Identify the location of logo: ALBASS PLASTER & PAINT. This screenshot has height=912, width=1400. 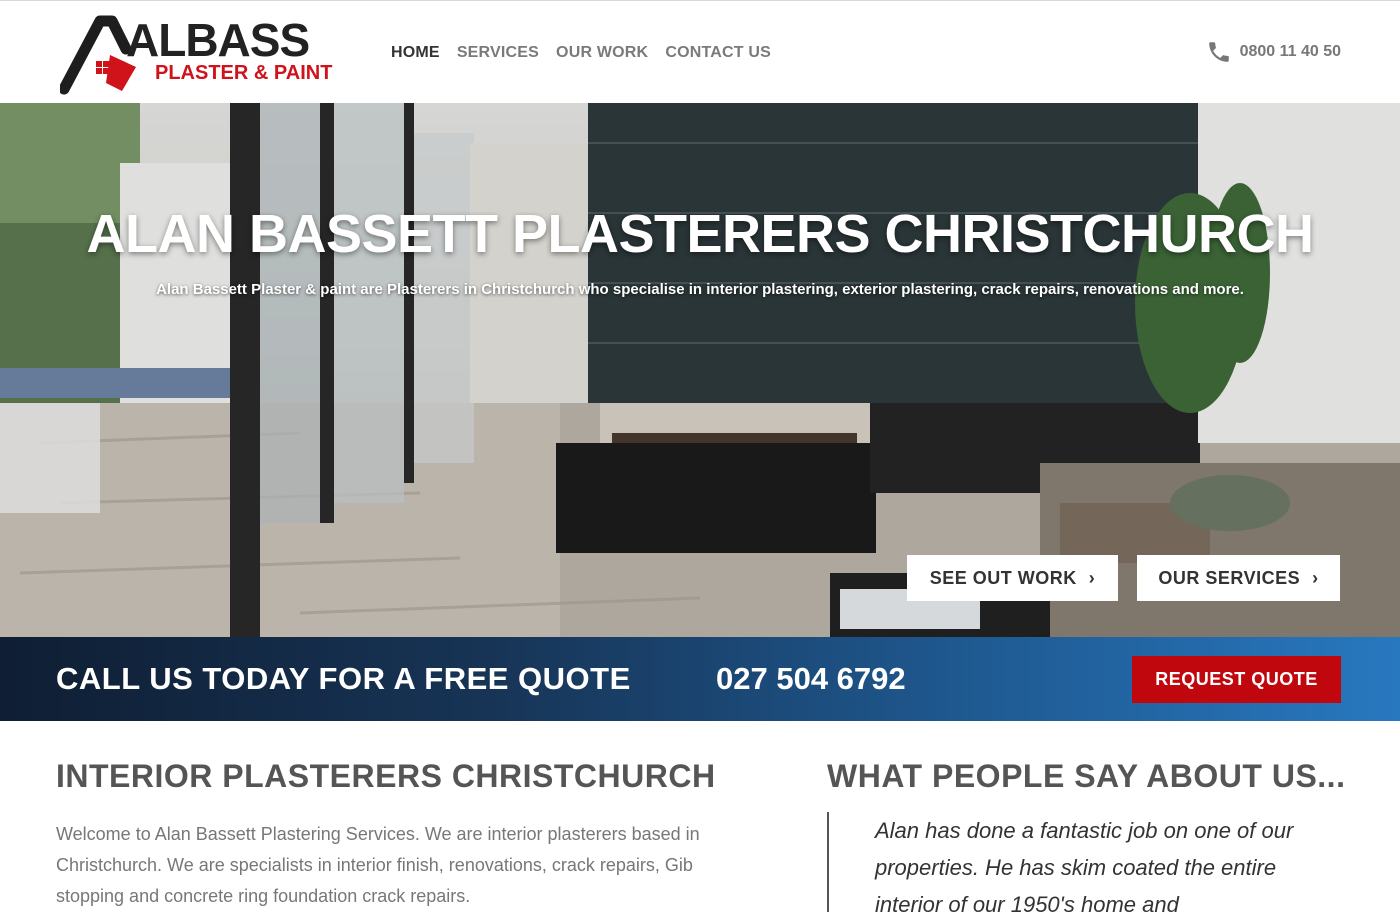
(202, 55).